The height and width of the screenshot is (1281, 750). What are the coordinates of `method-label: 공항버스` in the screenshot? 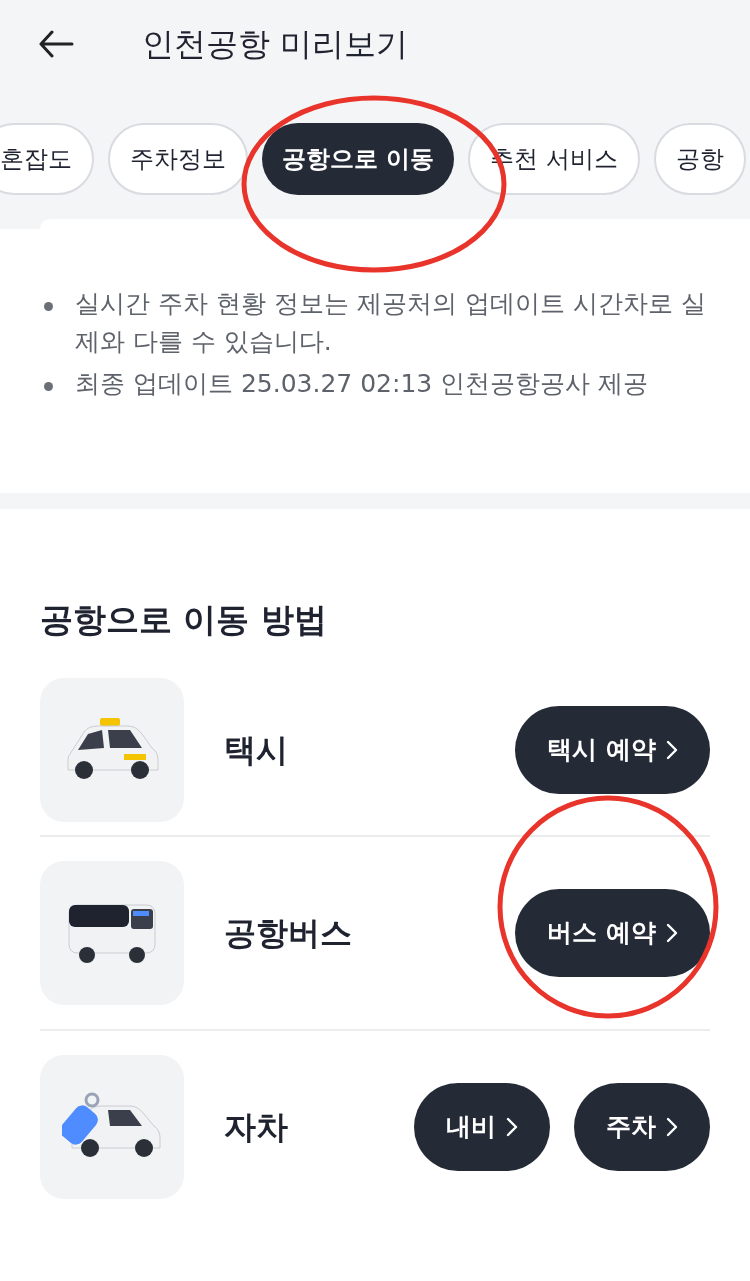 It's located at (288, 933).